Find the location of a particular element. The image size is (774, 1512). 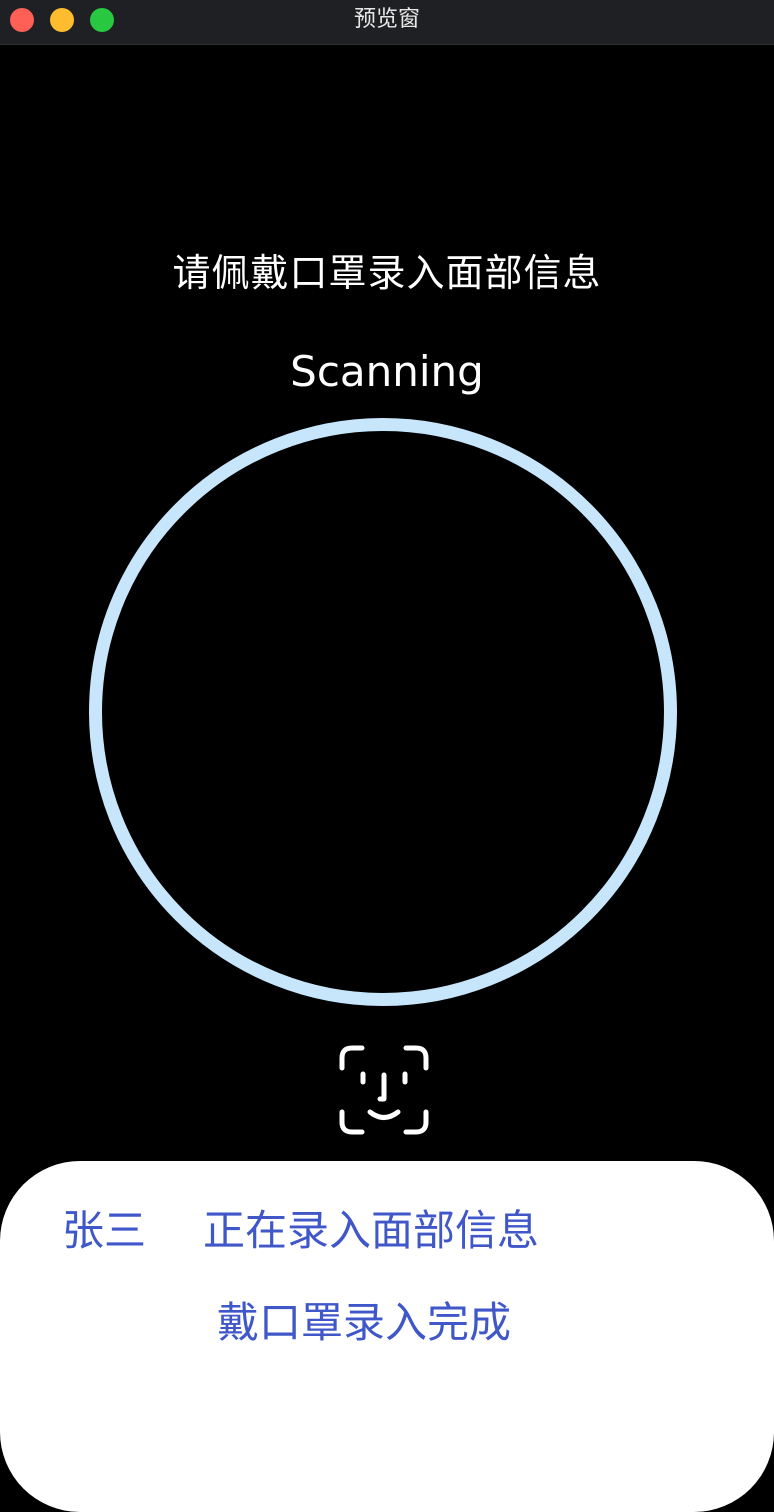

enrollment-status-text: 正在录入面部信息 is located at coordinates (371, 1230).